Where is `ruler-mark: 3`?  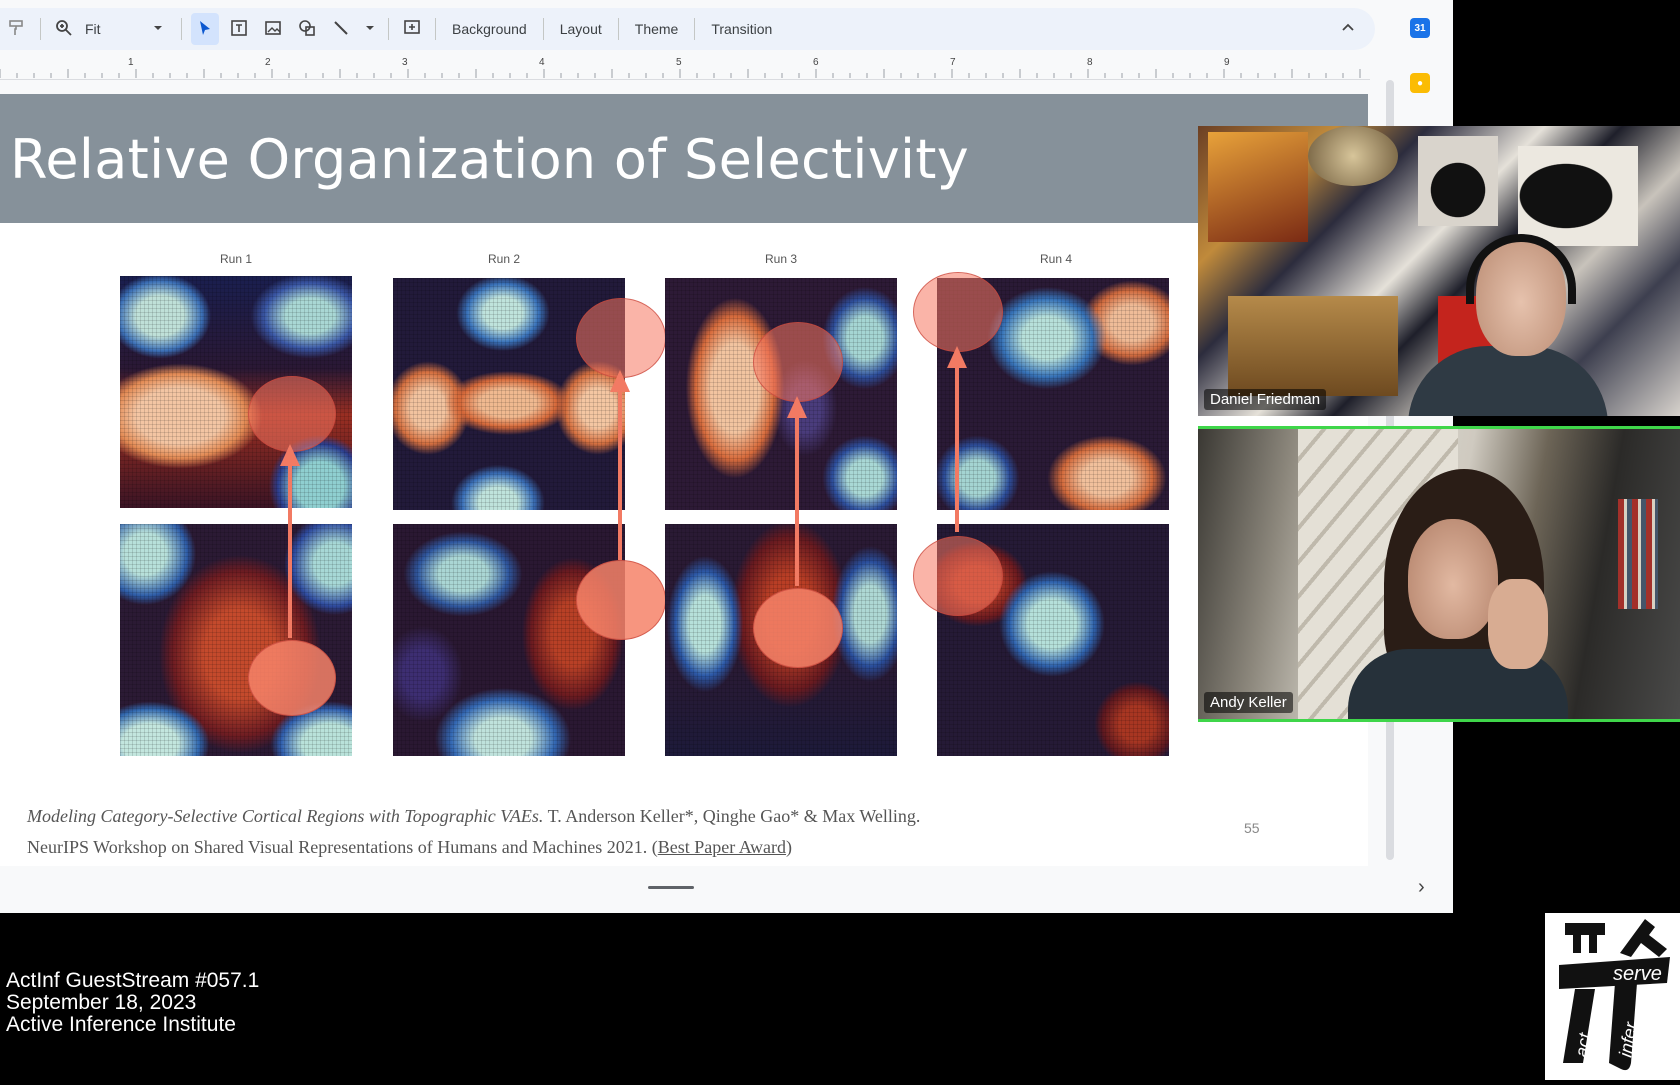 ruler-mark: 3 is located at coordinates (405, 62).